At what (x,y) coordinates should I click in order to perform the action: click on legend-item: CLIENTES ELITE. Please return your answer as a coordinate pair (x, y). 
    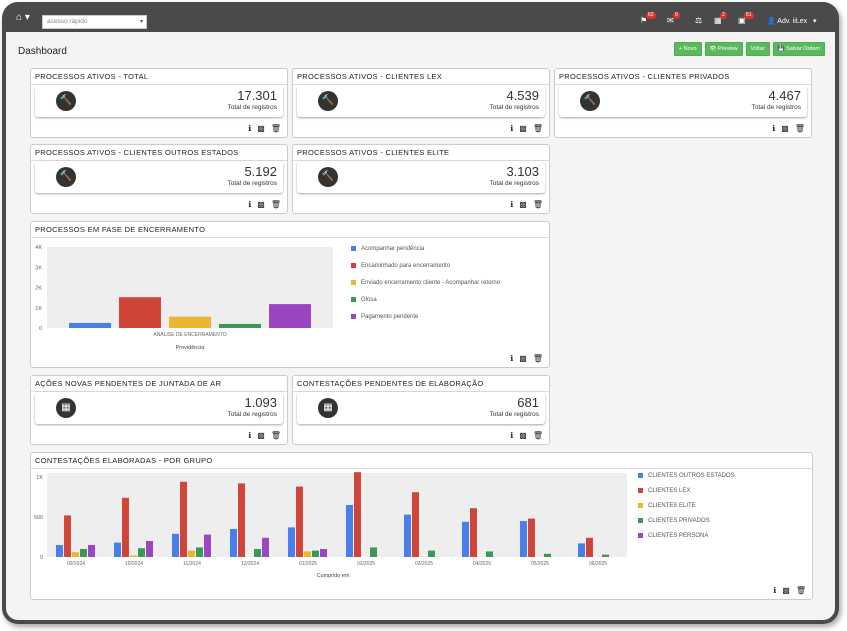
    Looking at the image, I should click on (686, 505).